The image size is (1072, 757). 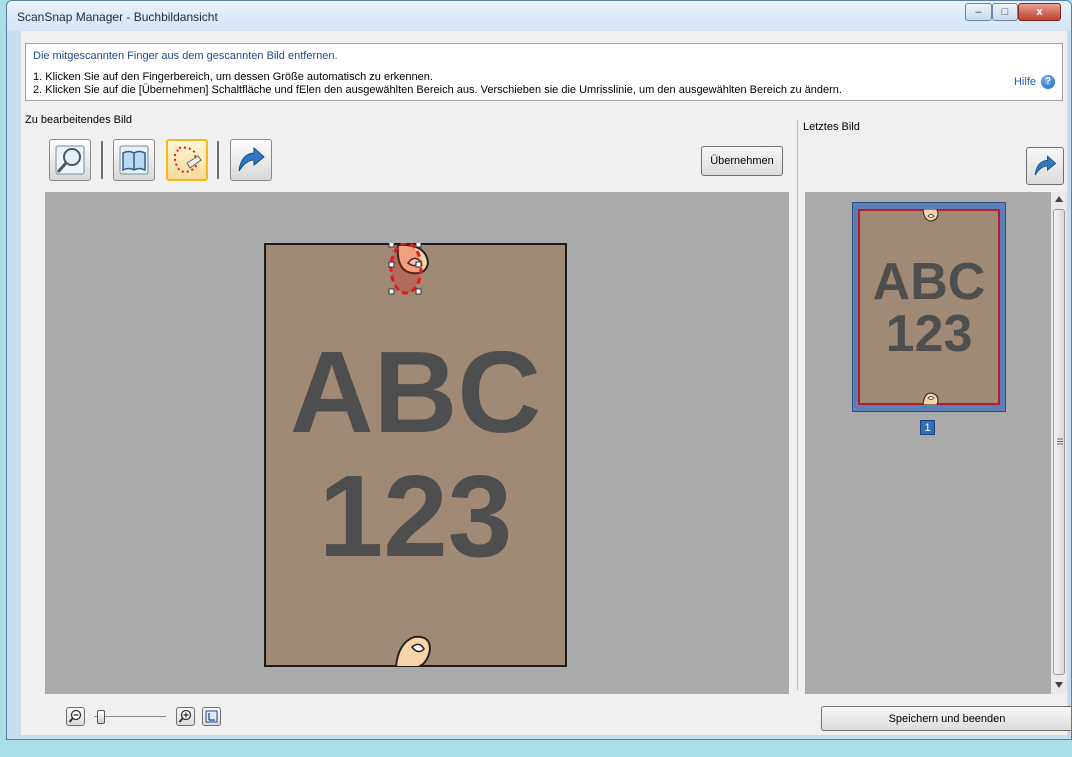 I want to click on maximize-icon: □, so click(x=1005, y=12).